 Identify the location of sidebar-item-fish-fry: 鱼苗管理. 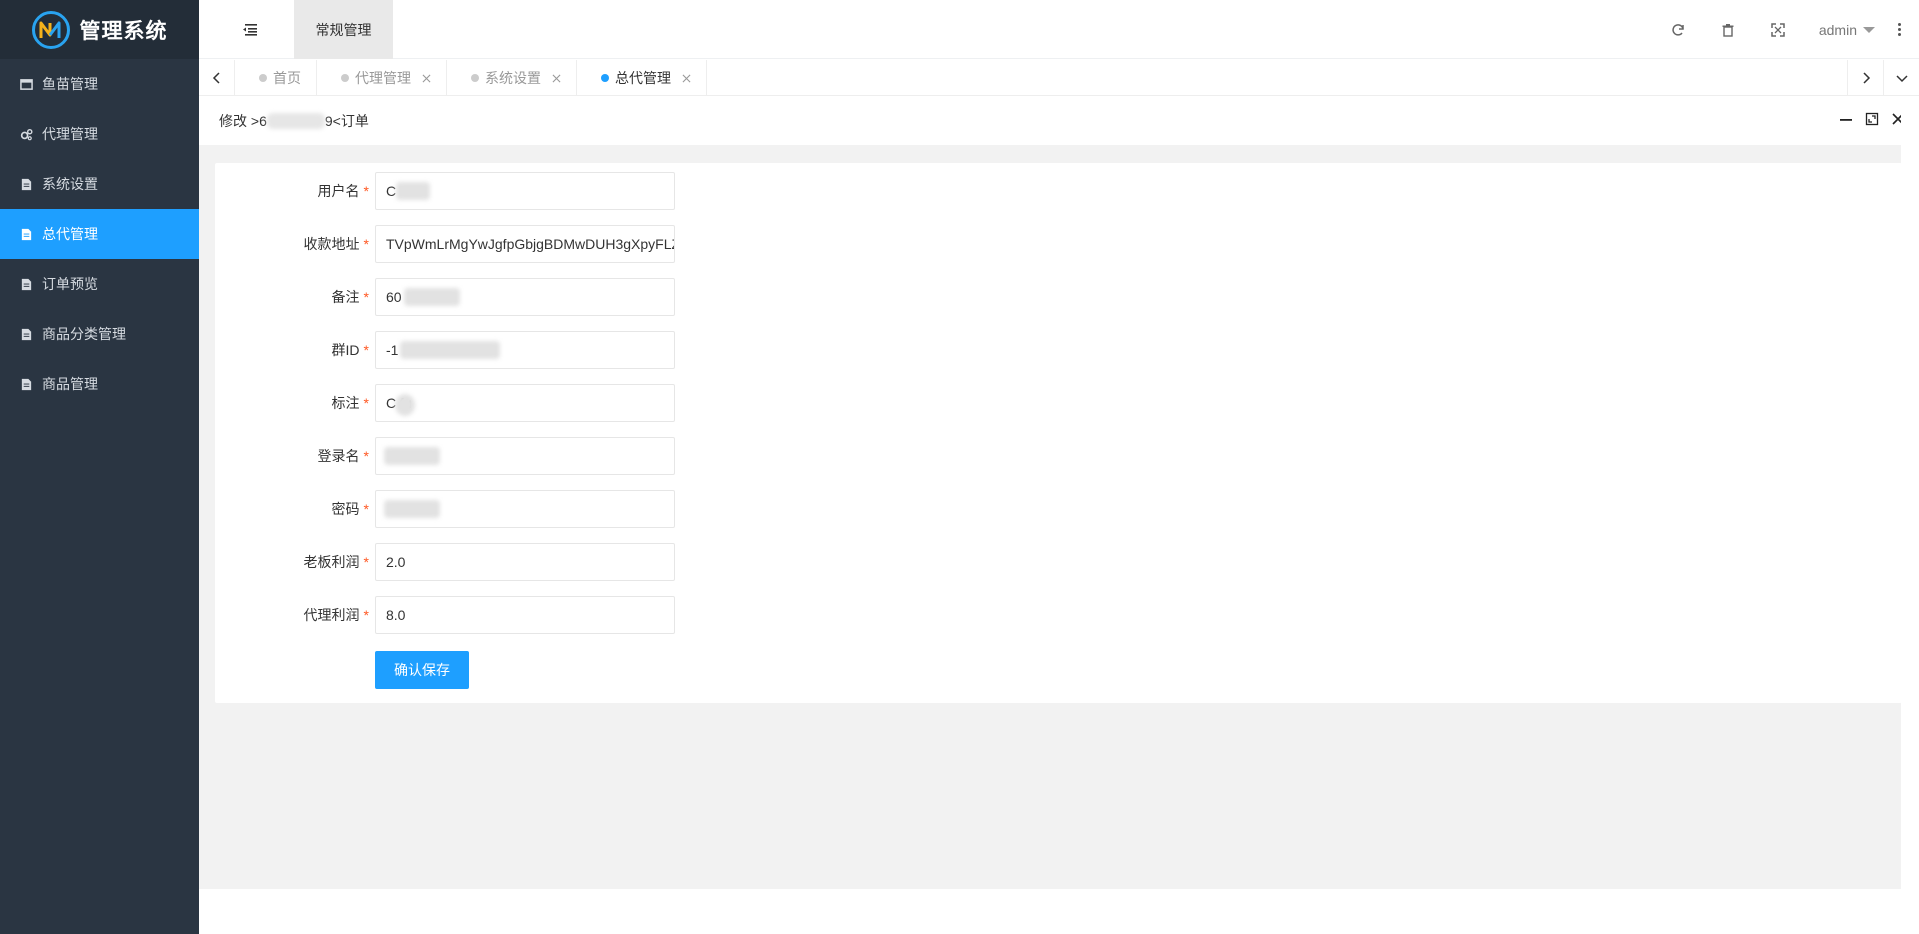
(99, 84).